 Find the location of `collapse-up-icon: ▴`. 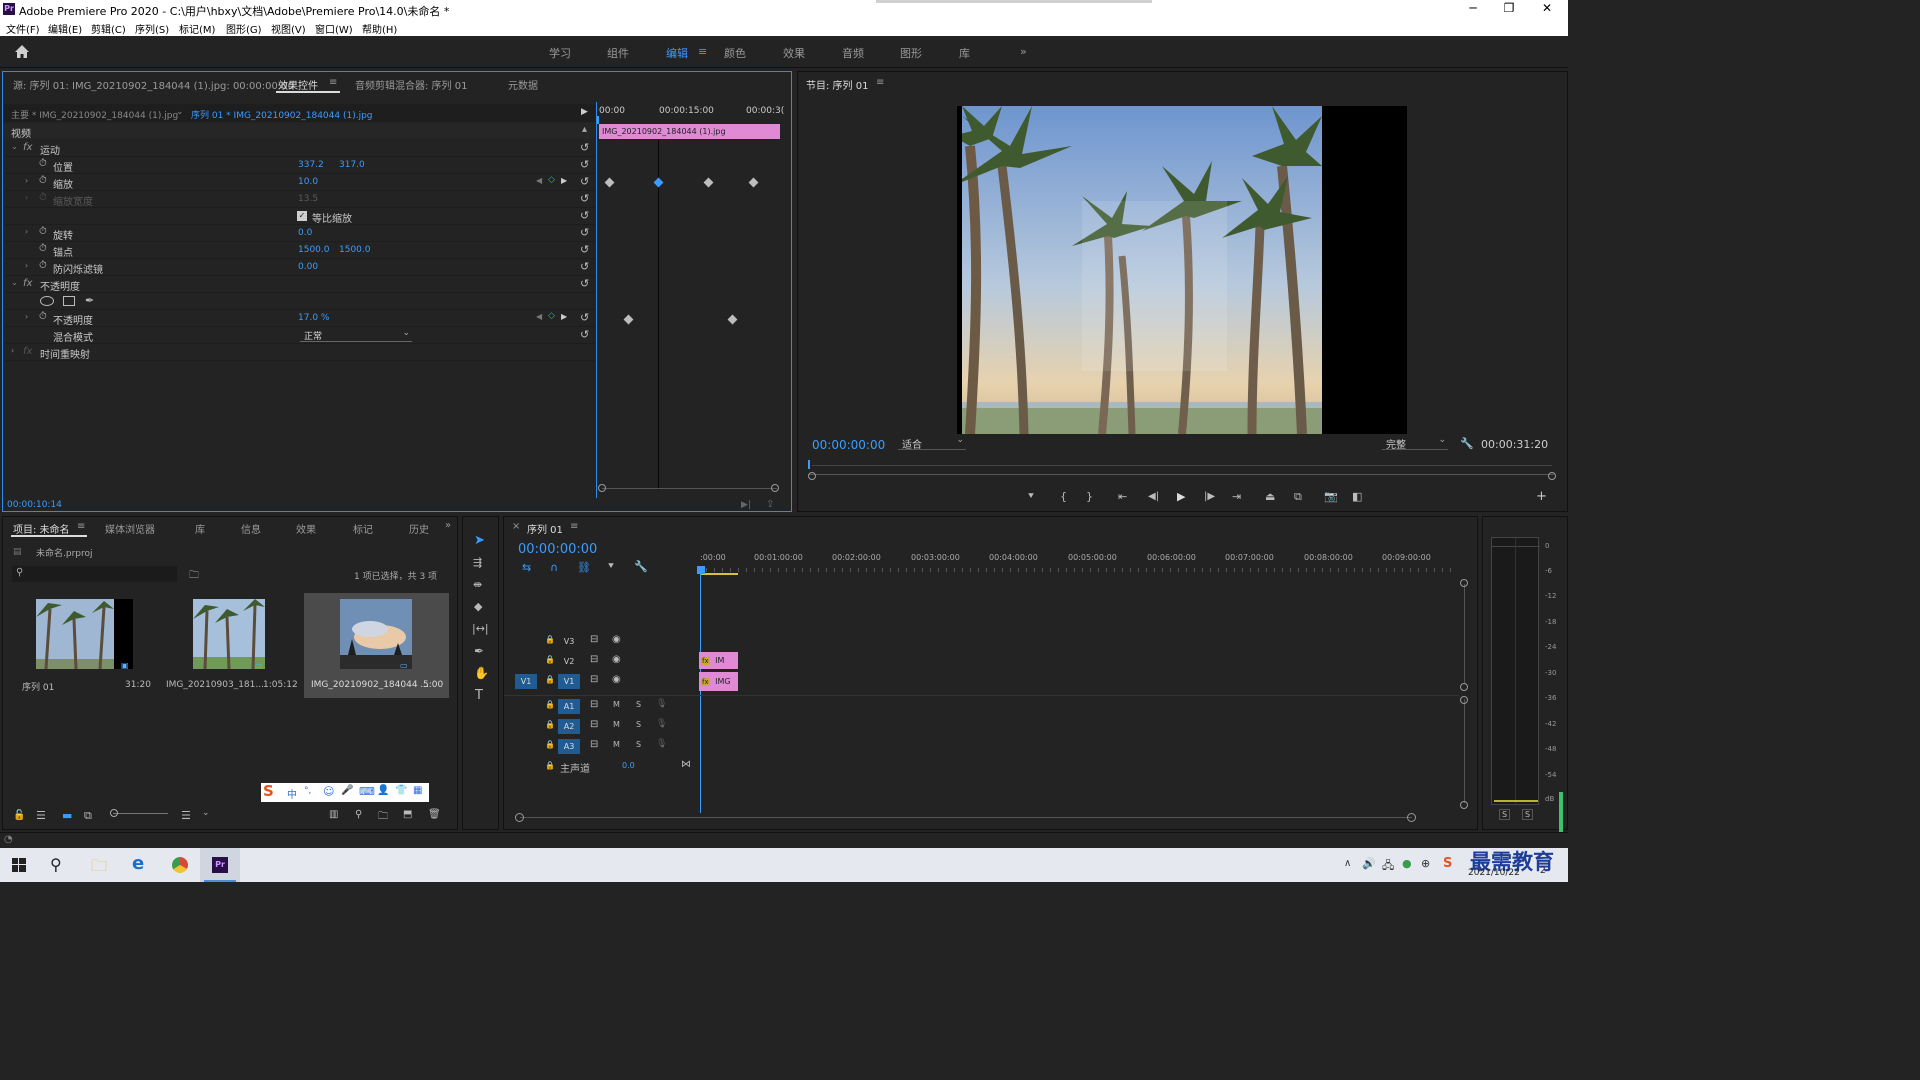

collapse-up-icon: ▴ is located at coordinates (584, 129).